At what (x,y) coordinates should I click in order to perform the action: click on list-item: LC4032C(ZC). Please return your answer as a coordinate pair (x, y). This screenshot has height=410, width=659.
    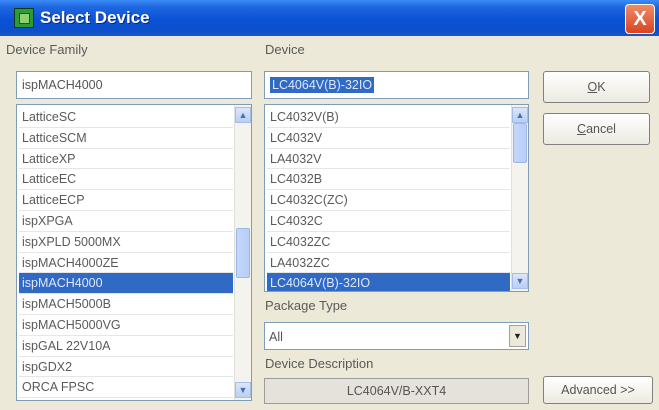
    Looking at the image, I should click on (388, 200).